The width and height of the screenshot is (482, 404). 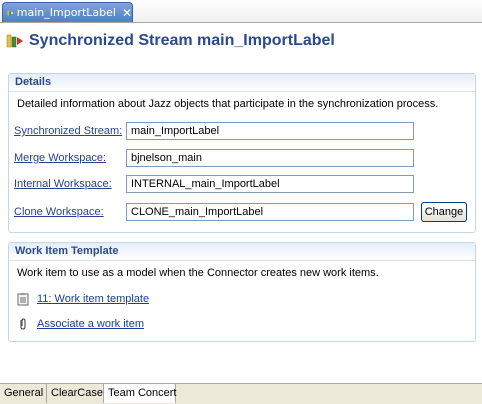 What do you see at coordinates (63, 184) in the screenshot?
I see `internal-workspace-label: Internal Workspace:` at bounding box center [63, 184].